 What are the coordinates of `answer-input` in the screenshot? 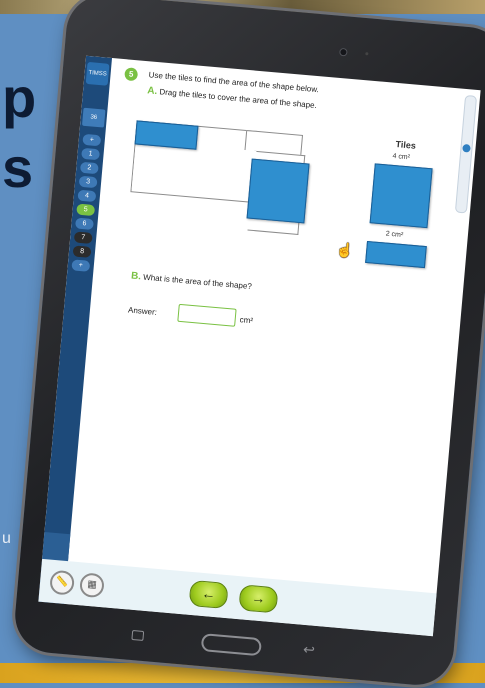 It's located at (207, 315).